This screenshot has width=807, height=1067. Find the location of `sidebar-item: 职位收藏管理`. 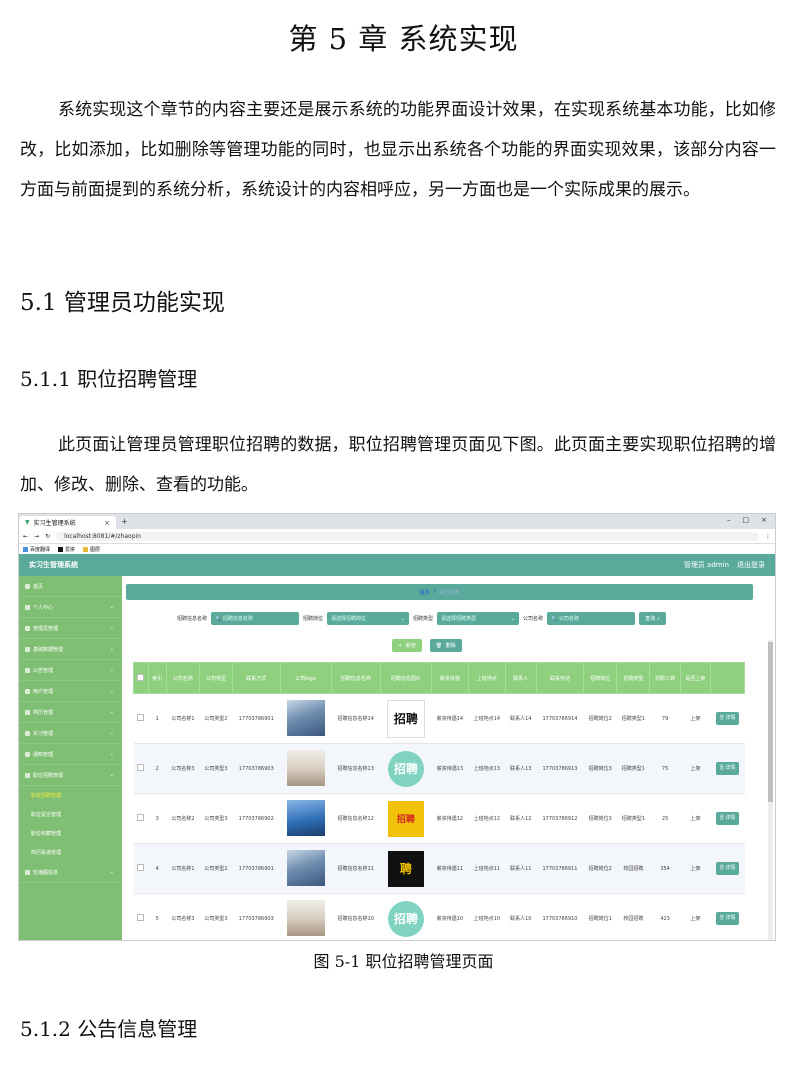

sidebar-item: 职位收藏管理 is located at coordinates (70, 833).